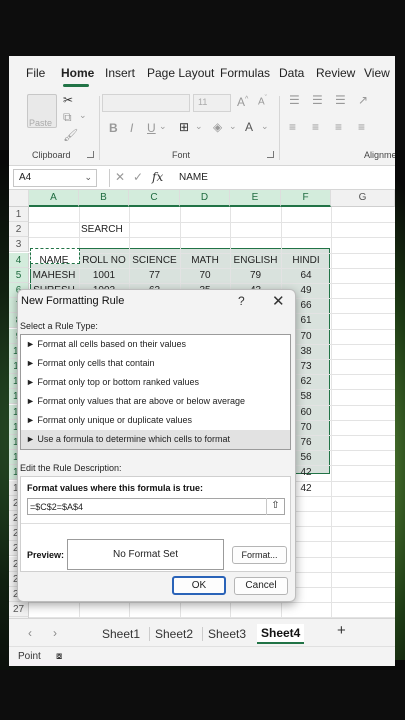 Image resolution: width=405 pixels, height=720 pixels. I want to click on tab-page-layout: Page Layout, so click(180, 73).